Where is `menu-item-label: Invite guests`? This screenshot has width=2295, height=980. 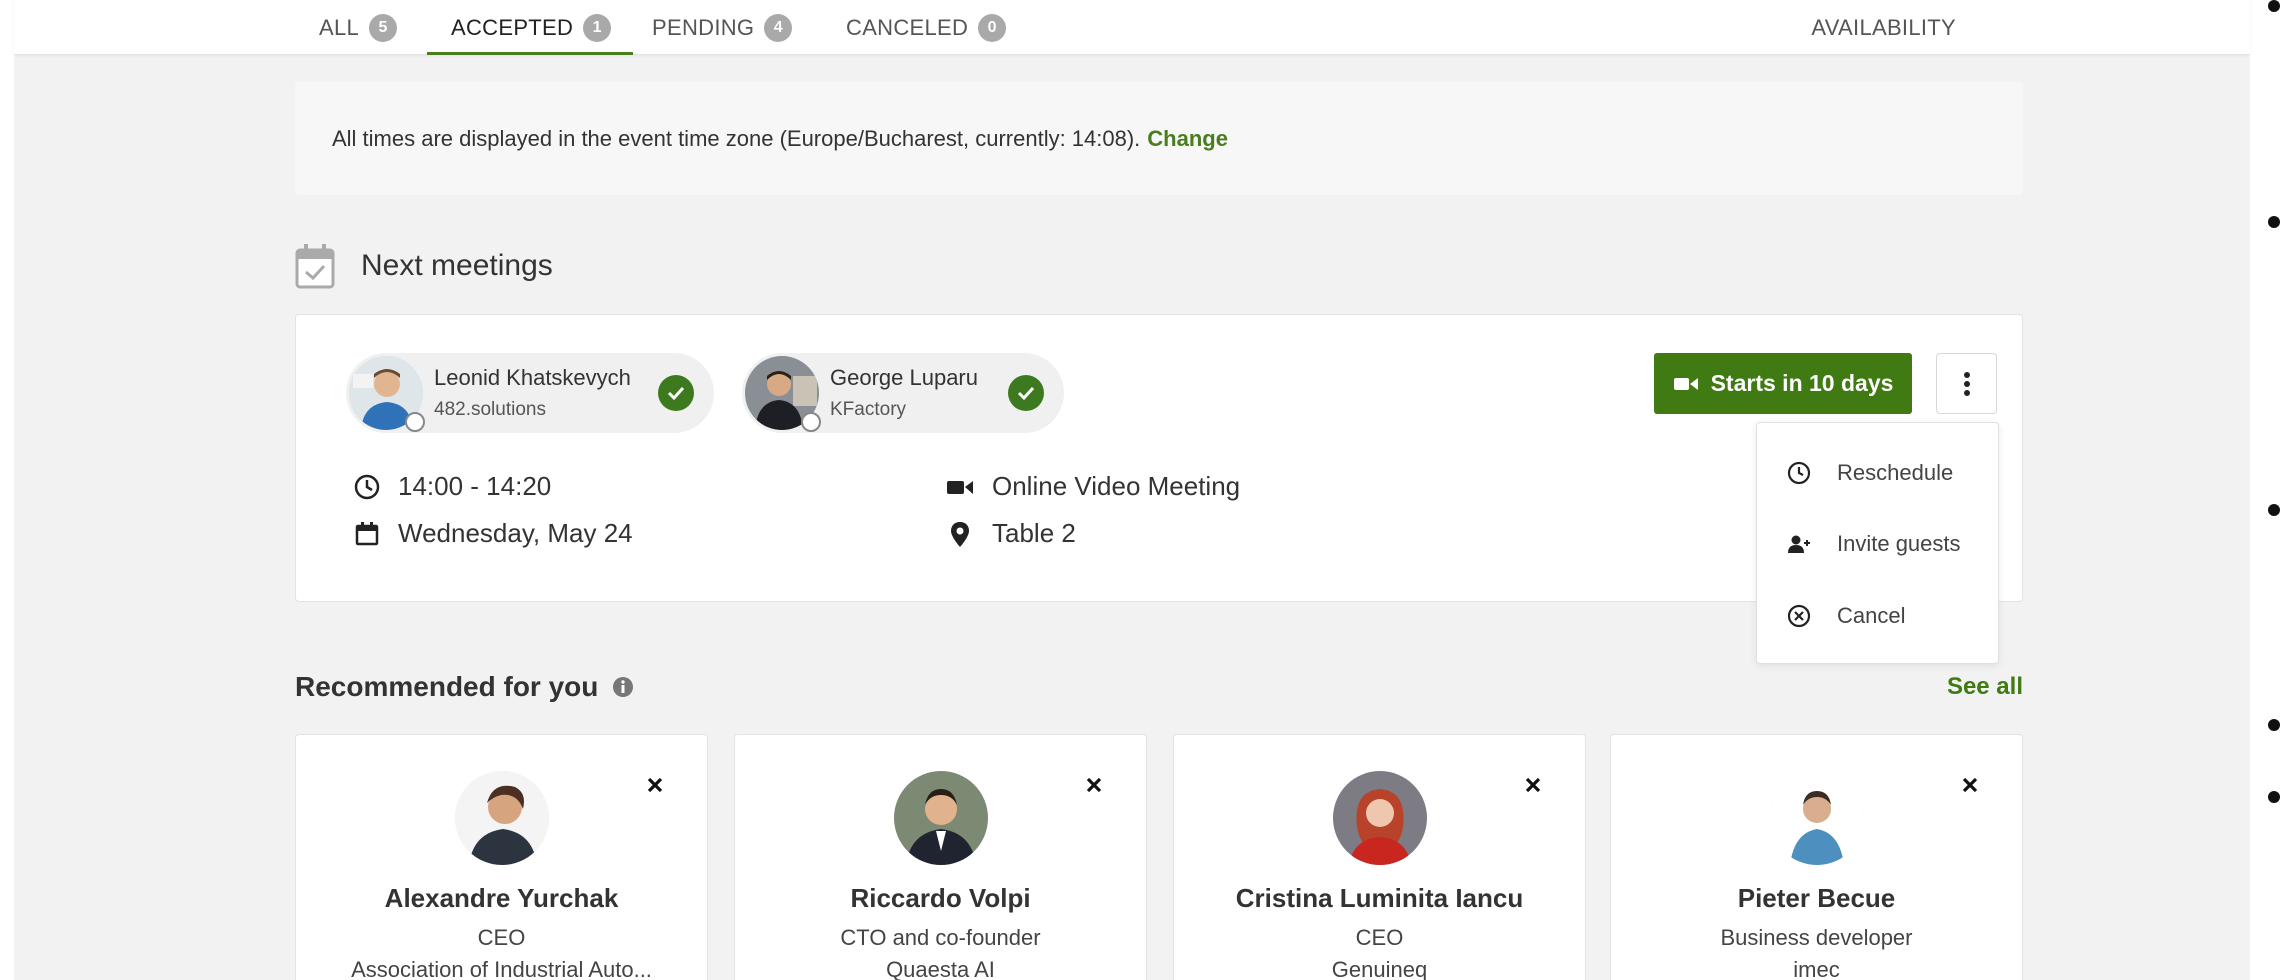
menu-item-label: Invite guests is located at coordinates (1899, 543).